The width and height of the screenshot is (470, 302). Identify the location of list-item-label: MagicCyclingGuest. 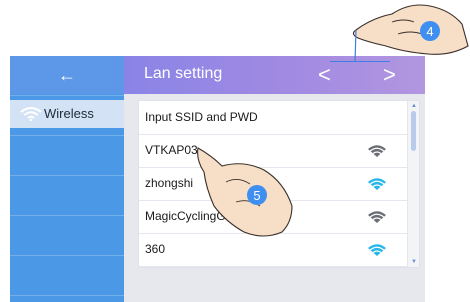
(197, 216).